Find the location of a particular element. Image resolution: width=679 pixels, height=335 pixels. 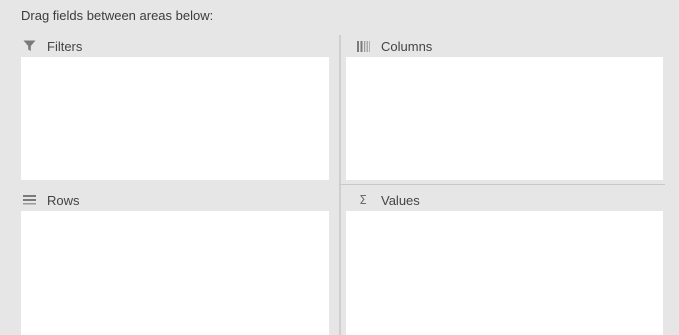

horizontal-divider is located at coordinates (502, 184).